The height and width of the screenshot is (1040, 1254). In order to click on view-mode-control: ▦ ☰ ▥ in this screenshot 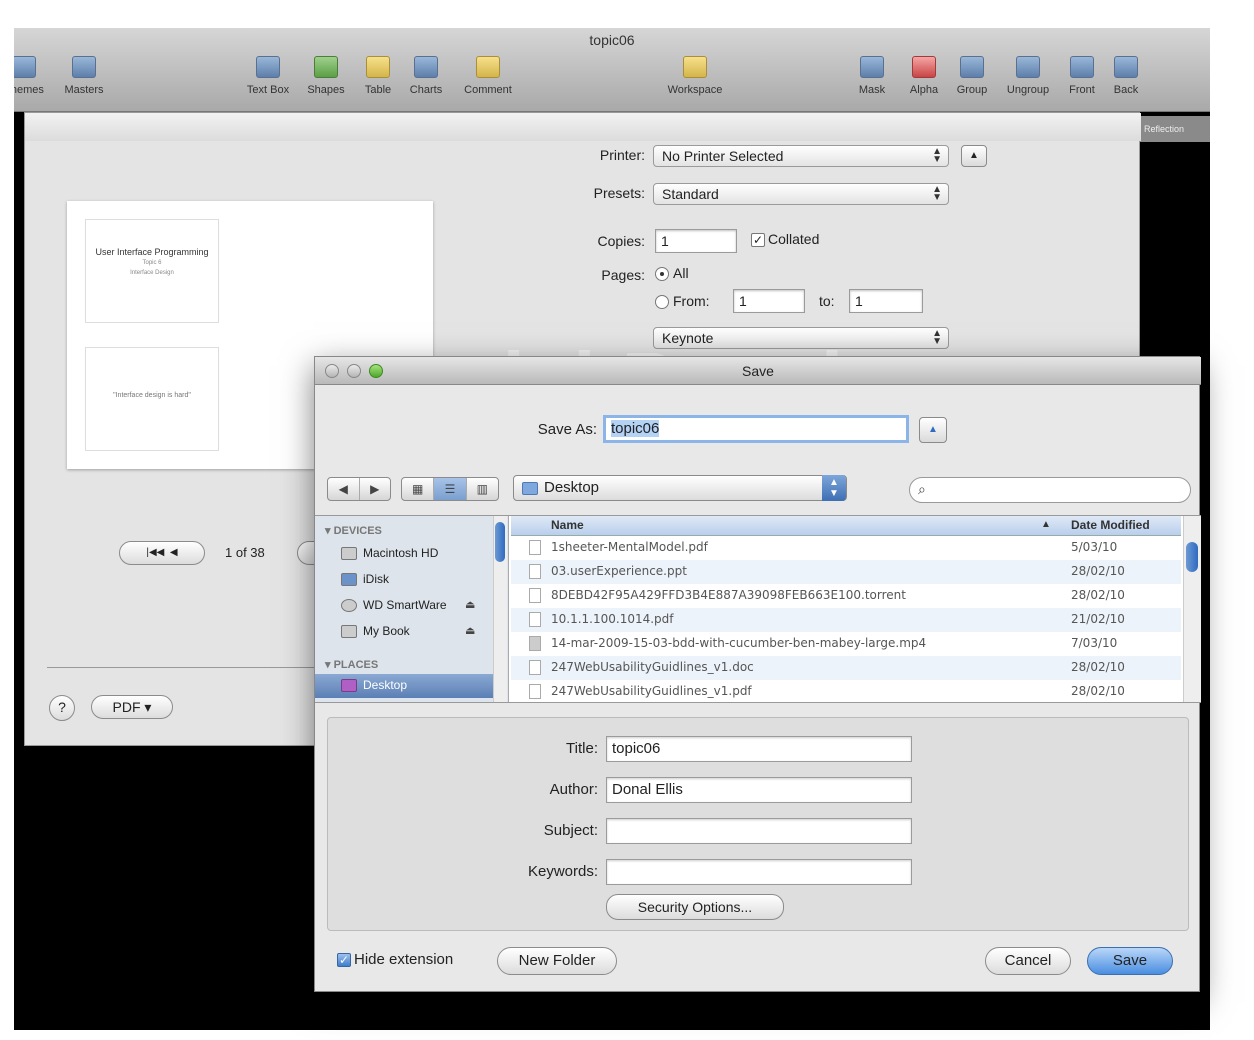, I will do `click(450, 489)`.